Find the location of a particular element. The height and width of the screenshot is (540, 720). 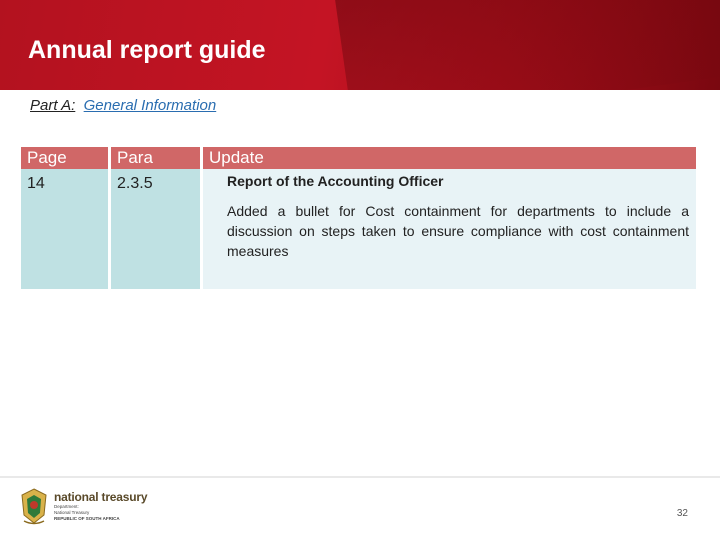

update-title: Report of the Accounting Officer is located at coordinates (335, 181).